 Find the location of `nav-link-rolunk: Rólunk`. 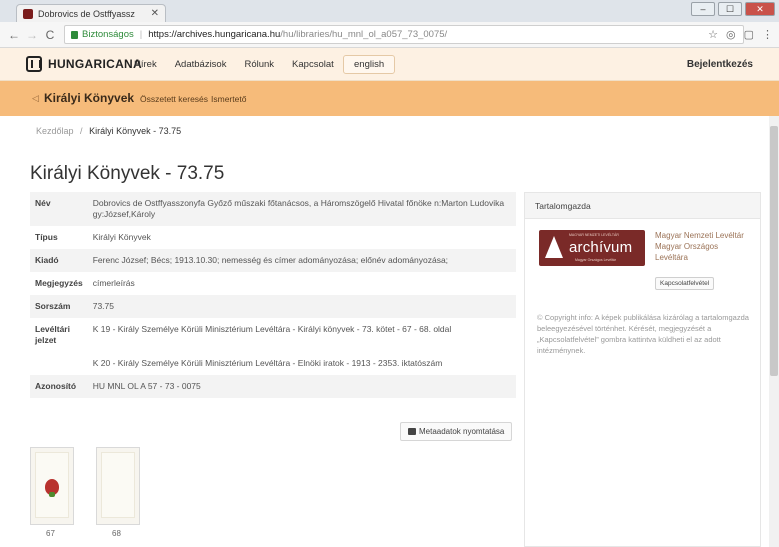

nav-link-rolunk: Rólunk is located at coordinates (259, 64).